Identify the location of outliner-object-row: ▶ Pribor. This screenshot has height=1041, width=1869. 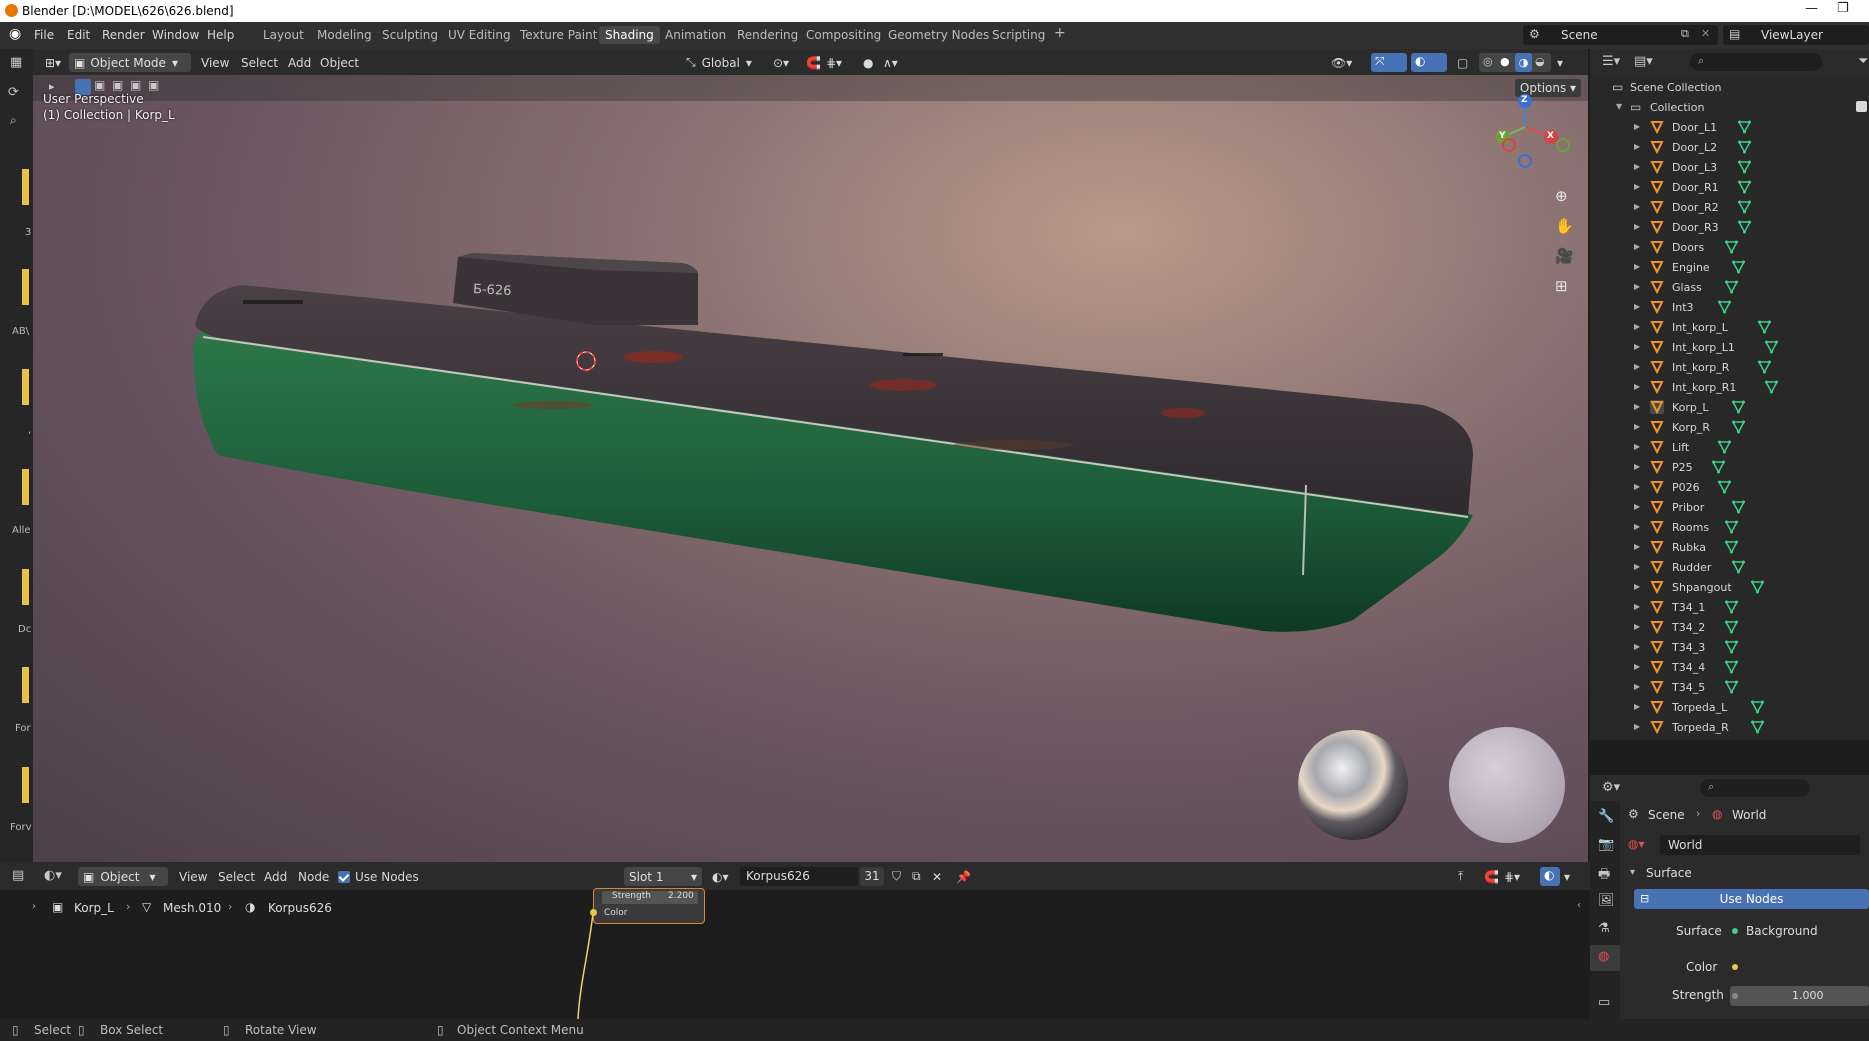
(1729, 508).